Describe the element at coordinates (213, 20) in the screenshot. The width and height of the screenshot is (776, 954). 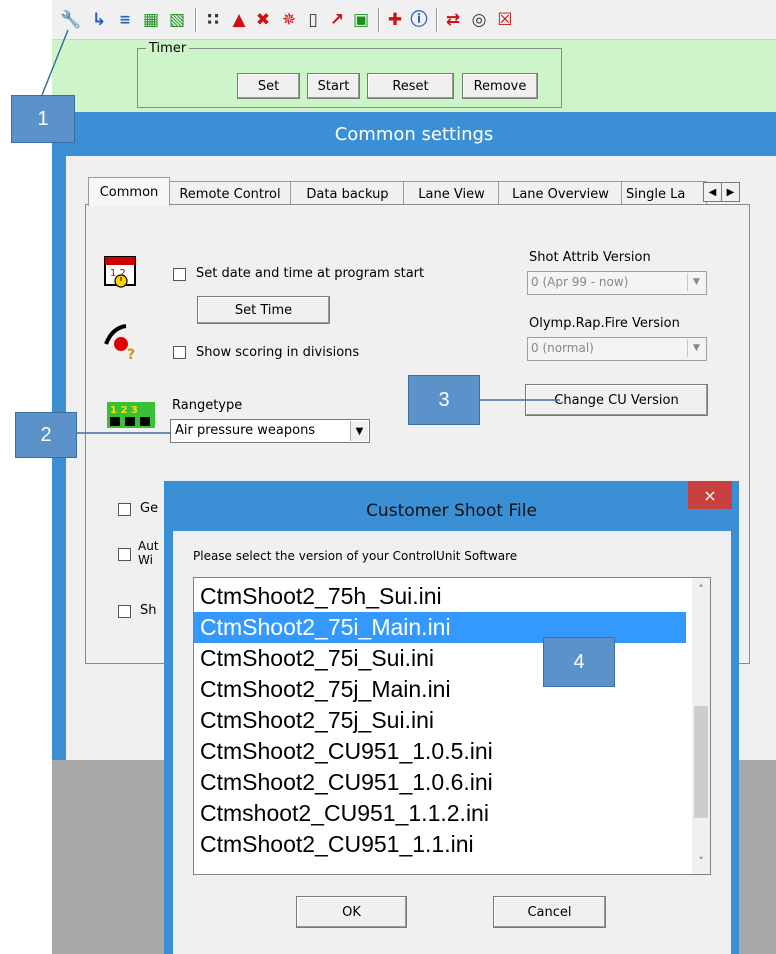
I see `lanes-icon: ∷` at that location.